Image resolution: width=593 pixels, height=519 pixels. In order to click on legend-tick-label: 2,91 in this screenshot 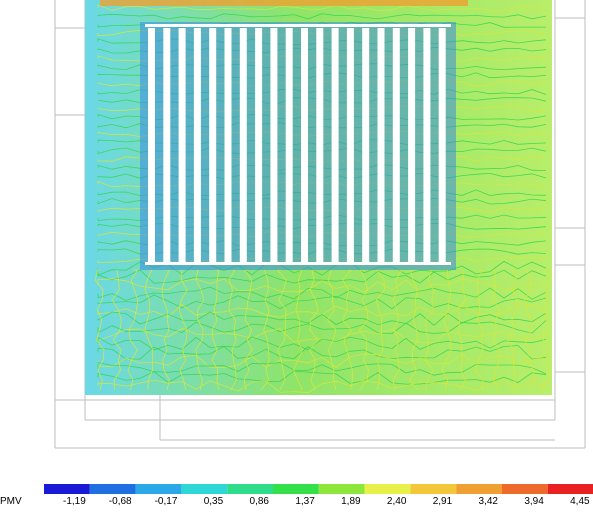, I will do `click(443, 501)`.